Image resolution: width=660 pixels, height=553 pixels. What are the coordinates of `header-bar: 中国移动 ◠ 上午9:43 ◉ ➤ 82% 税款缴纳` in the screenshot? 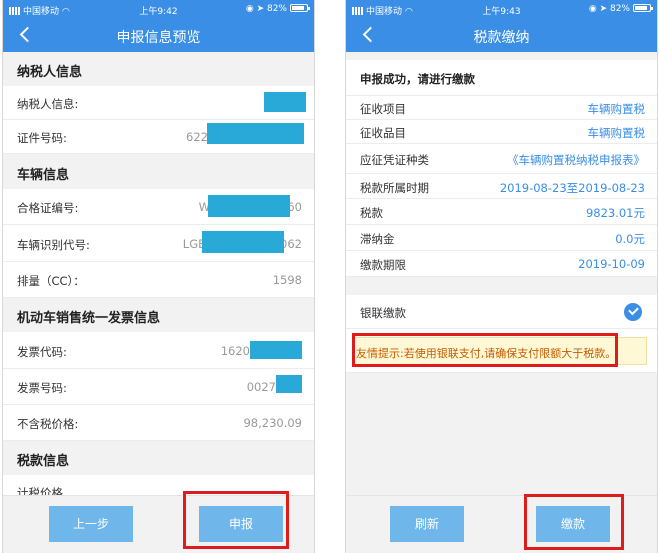 It's located at (501, 26).